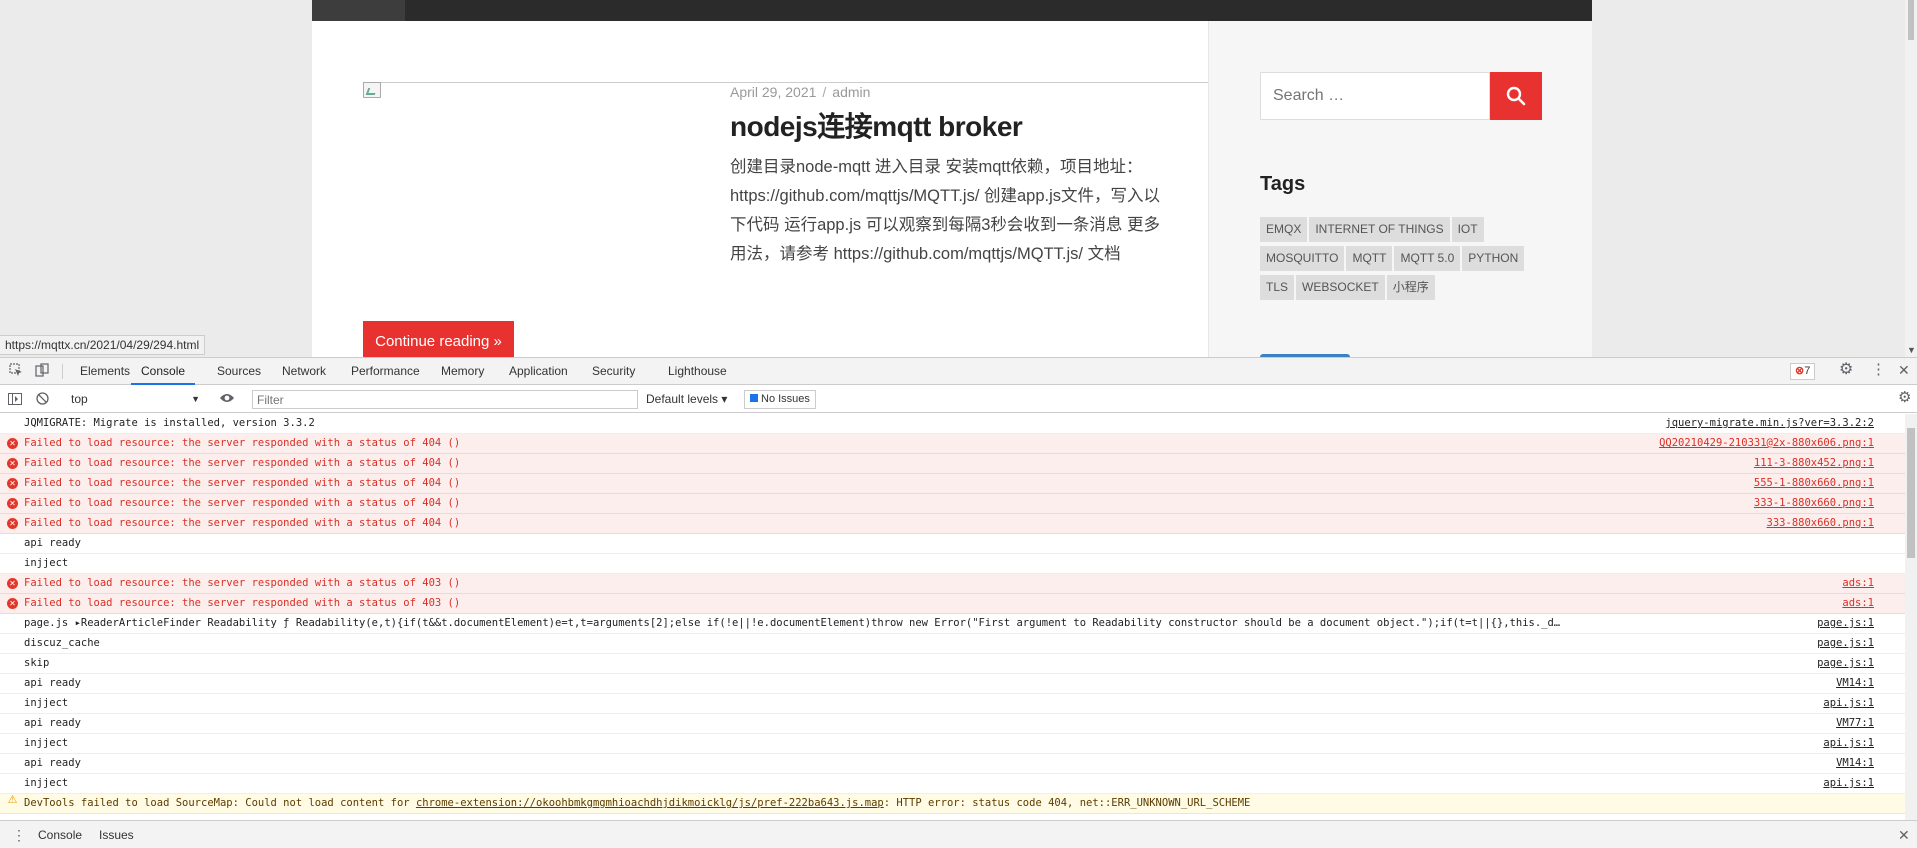  I want to click on console-source-link: 555-1-880x660.png:1, so click(1814, 483).